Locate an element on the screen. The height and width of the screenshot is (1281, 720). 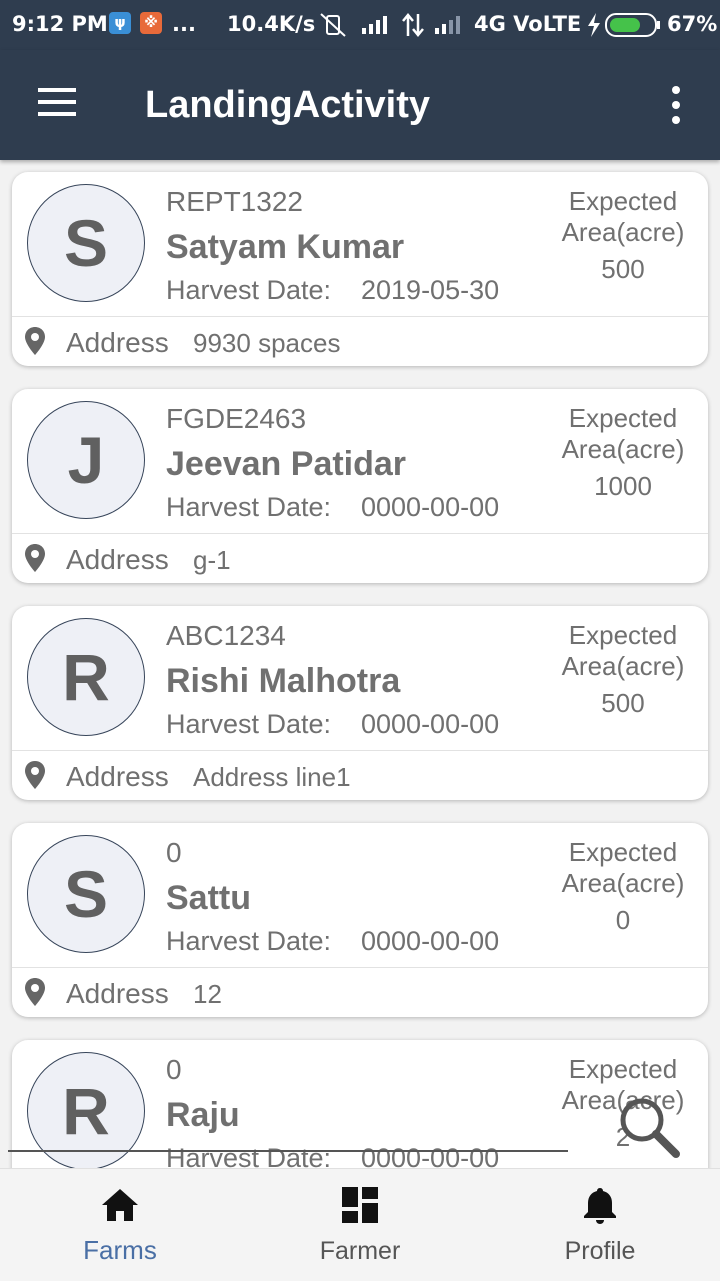
status-network: 4G VoLTE is located at coordinates (528, 24).